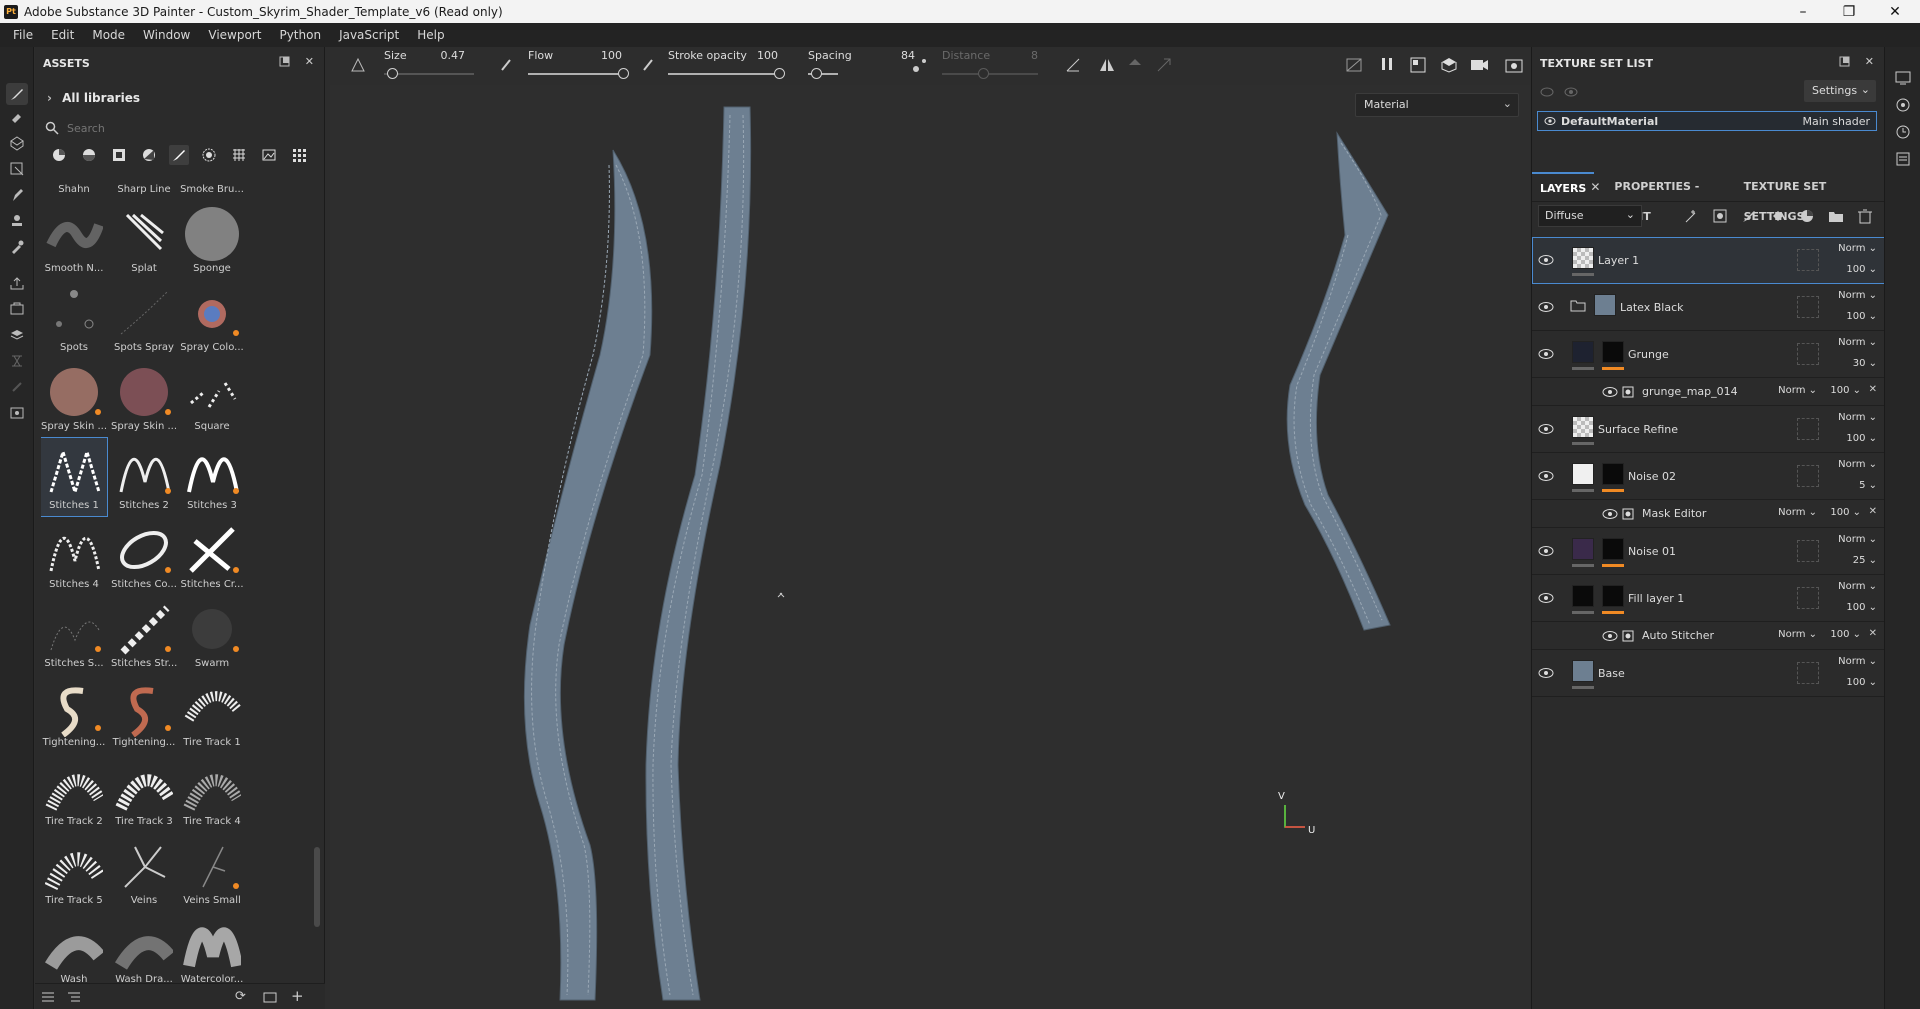  I want to click on all-filter-icon, so click(299, 155).